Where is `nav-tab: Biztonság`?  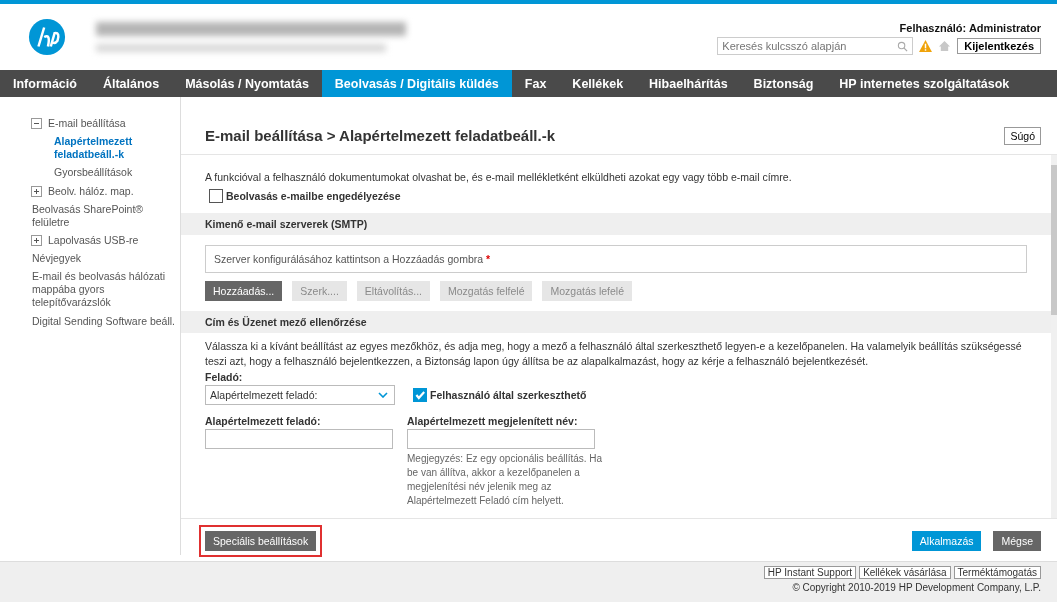
nav-tab: Biztonság is located at coordinates (783, 83).